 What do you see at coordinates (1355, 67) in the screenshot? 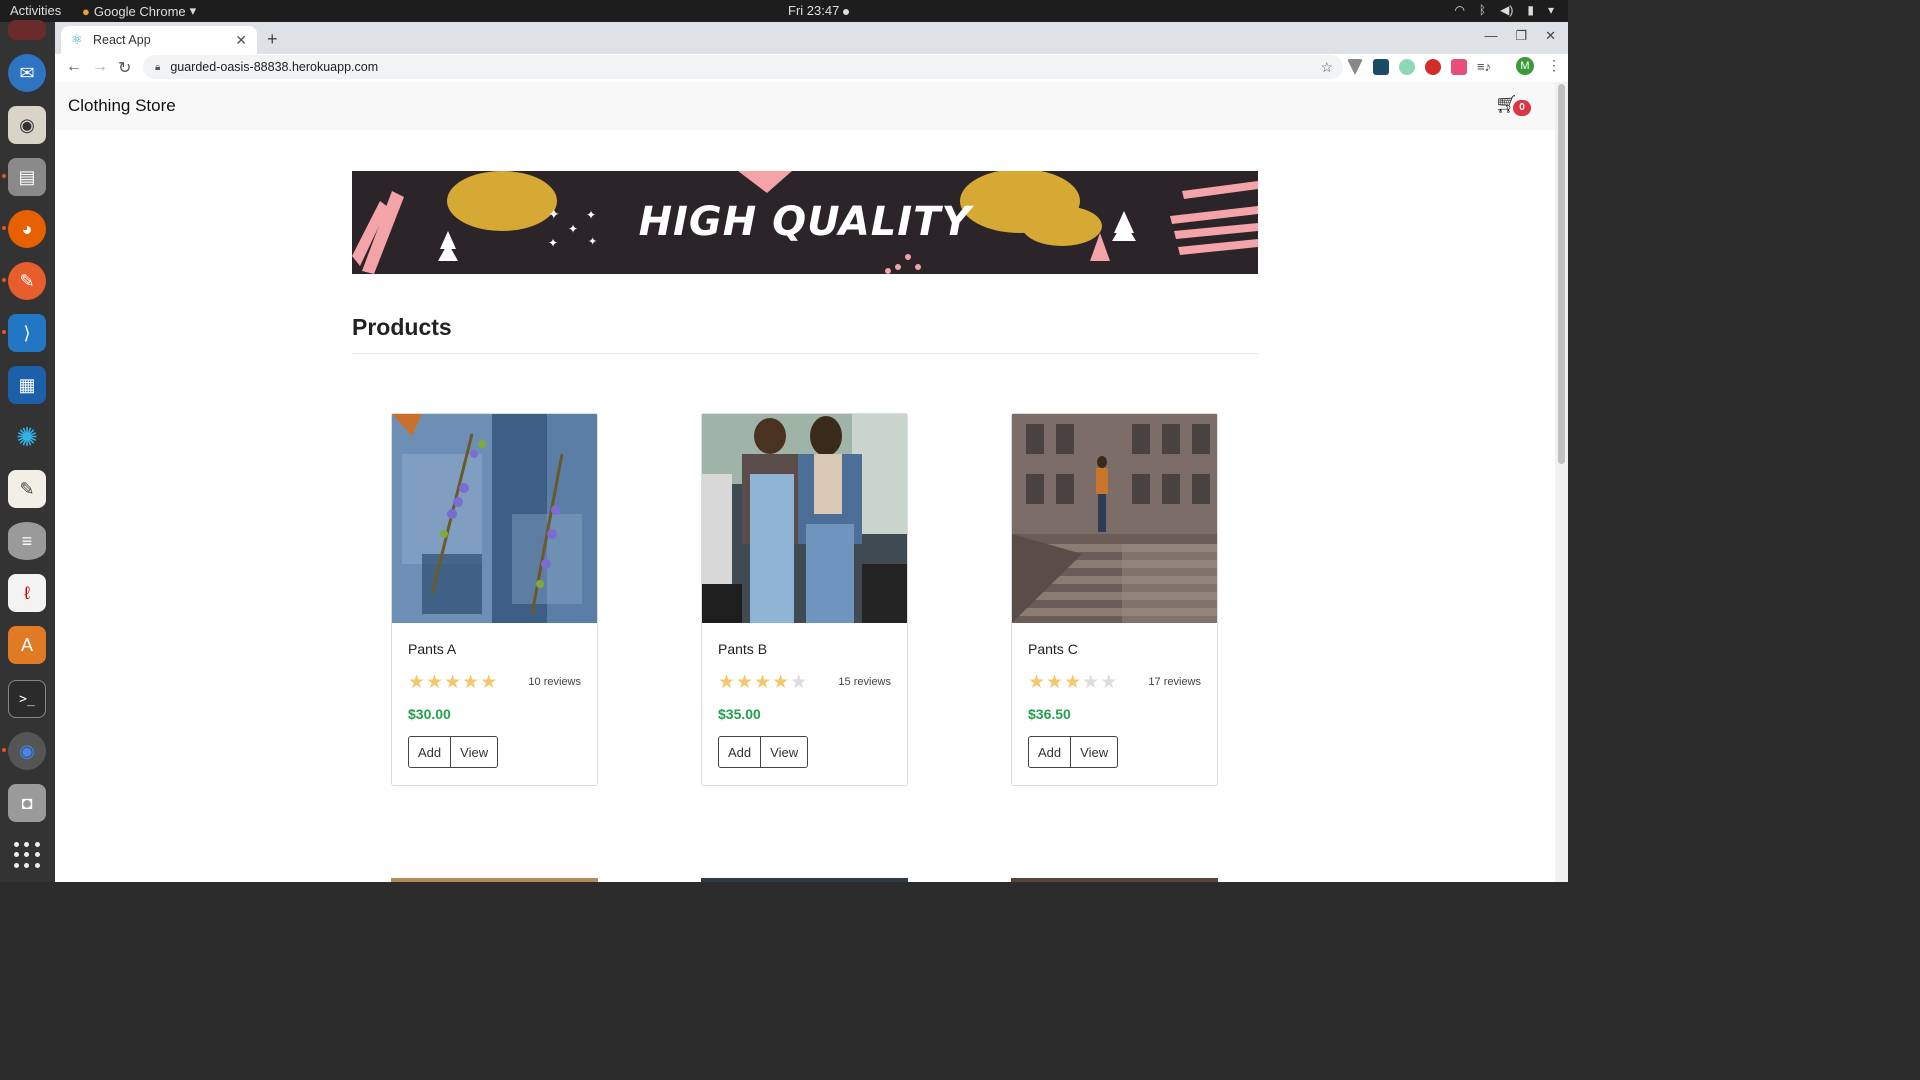
I see `vuejs-devtools-icon` at bounding box center [1355, 67].